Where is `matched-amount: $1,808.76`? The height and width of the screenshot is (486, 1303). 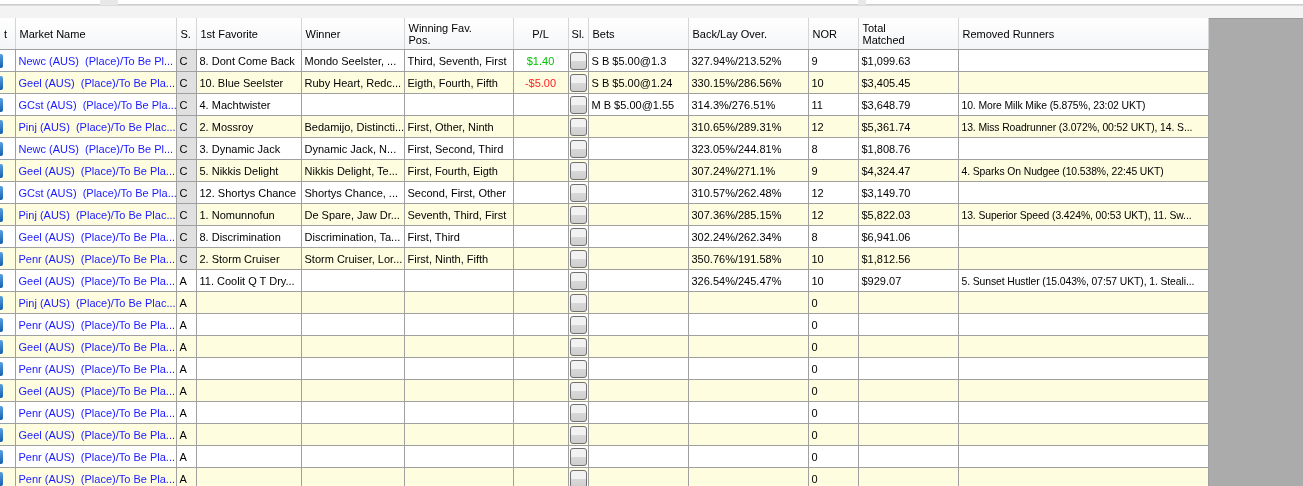 matched-amount: $1,808.76 is located at coordinates (886, 148).